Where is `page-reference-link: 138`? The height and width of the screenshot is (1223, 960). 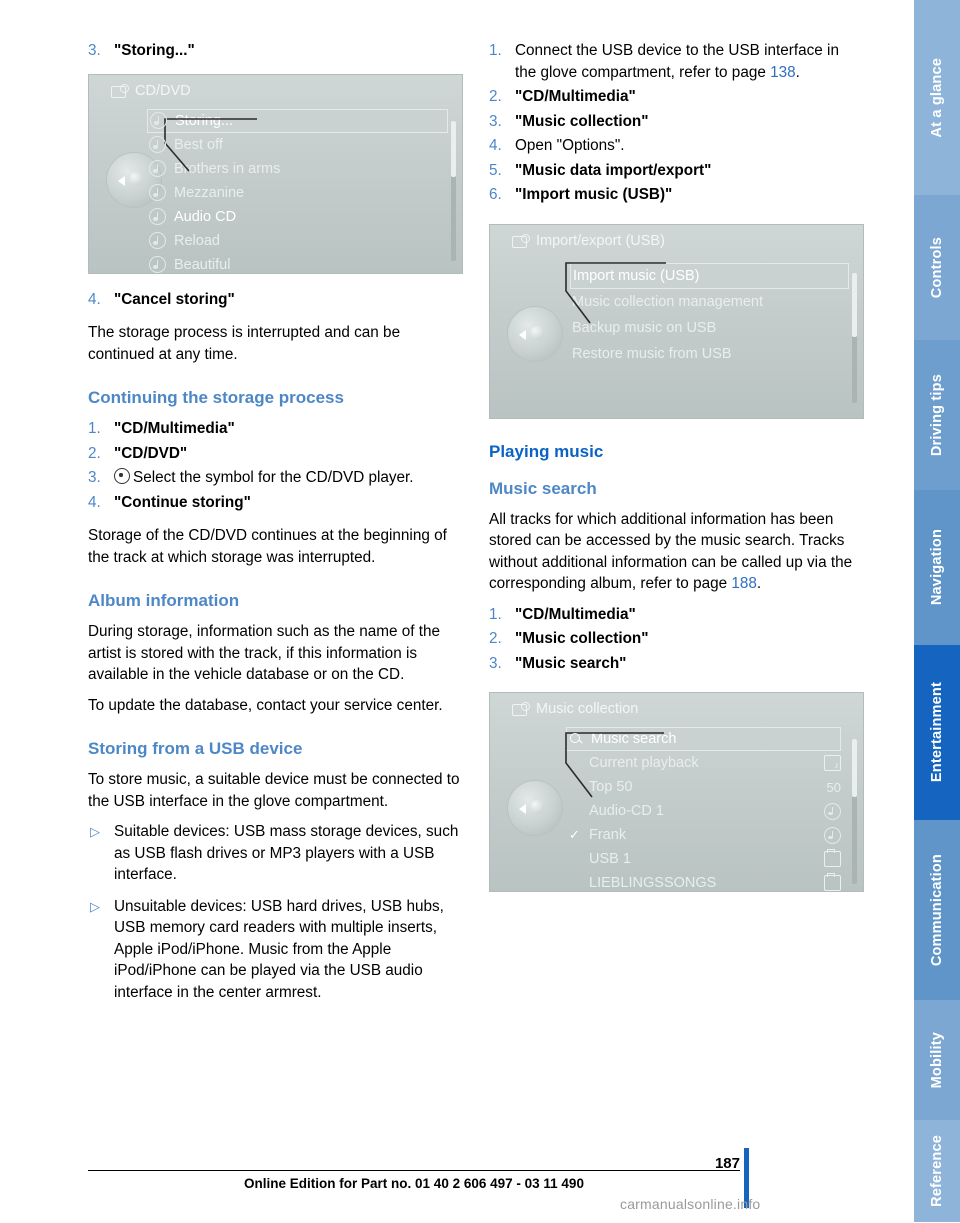
page-reference-link: 138 is located at coordinates (783, 72).